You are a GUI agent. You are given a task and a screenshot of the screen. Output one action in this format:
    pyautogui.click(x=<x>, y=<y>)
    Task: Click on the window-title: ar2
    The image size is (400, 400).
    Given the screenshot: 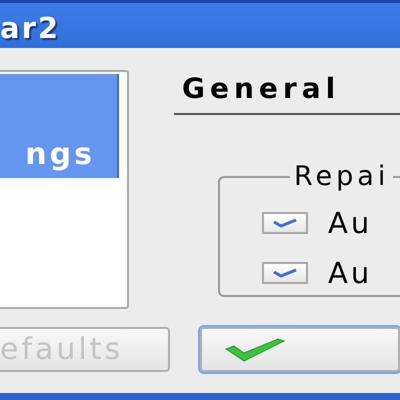 What is the action you would take?
    pyautogui.click(x=30, y=28)
    